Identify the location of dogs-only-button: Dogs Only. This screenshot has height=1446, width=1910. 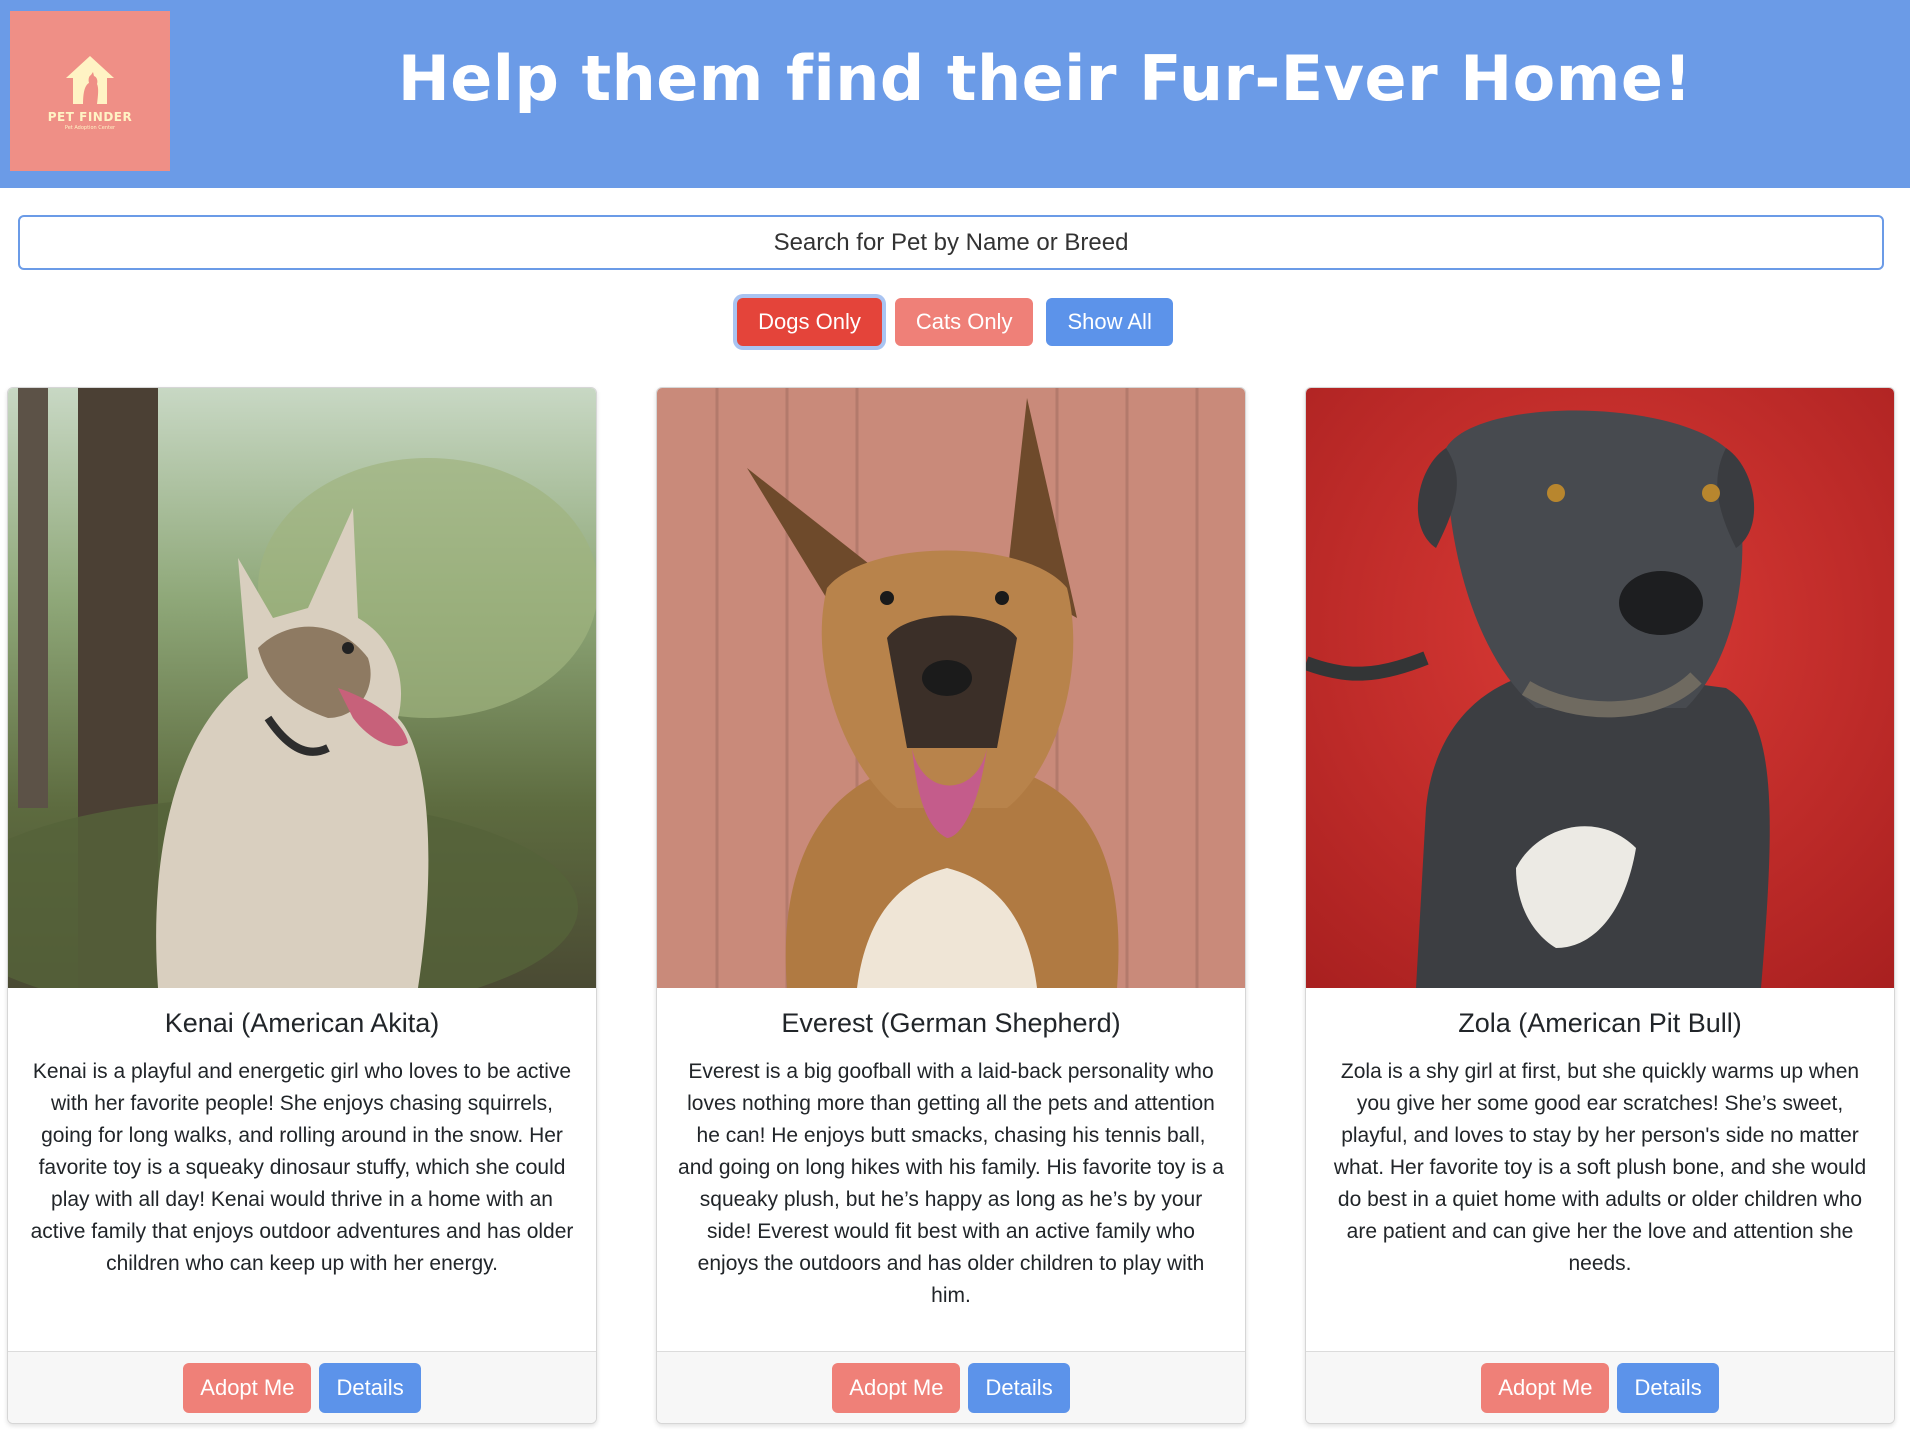
(809, 322).